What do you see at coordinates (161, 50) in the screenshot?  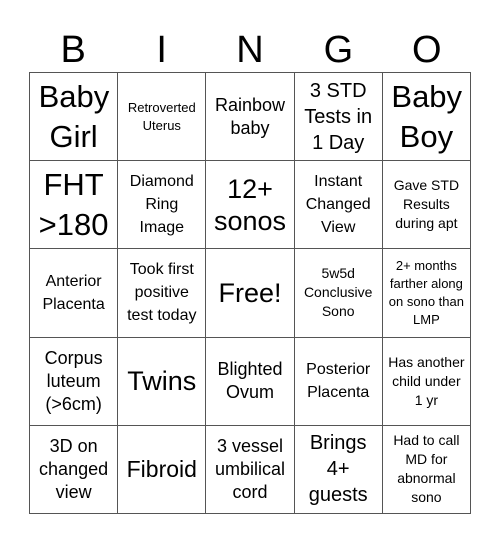 I see `header-letter-i: I` at bounding box center [161, 50].